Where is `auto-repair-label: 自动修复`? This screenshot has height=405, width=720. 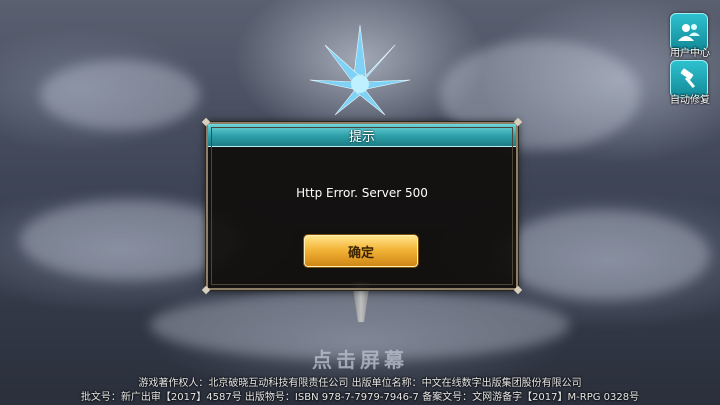
auto-repair-label: 自动修复 is located at coordinates (690, 100).